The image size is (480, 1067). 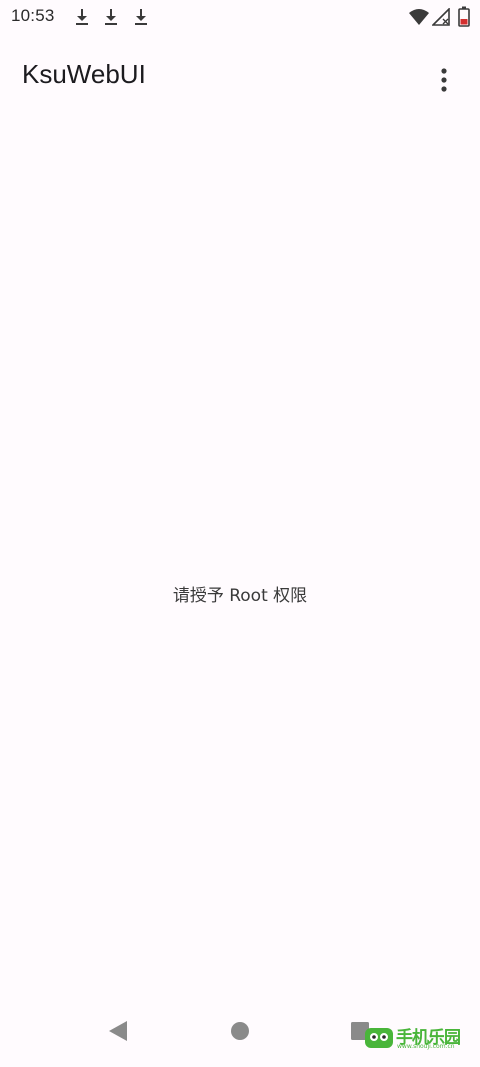 I want to click on wifi-icon, so click(x=419, y=17).